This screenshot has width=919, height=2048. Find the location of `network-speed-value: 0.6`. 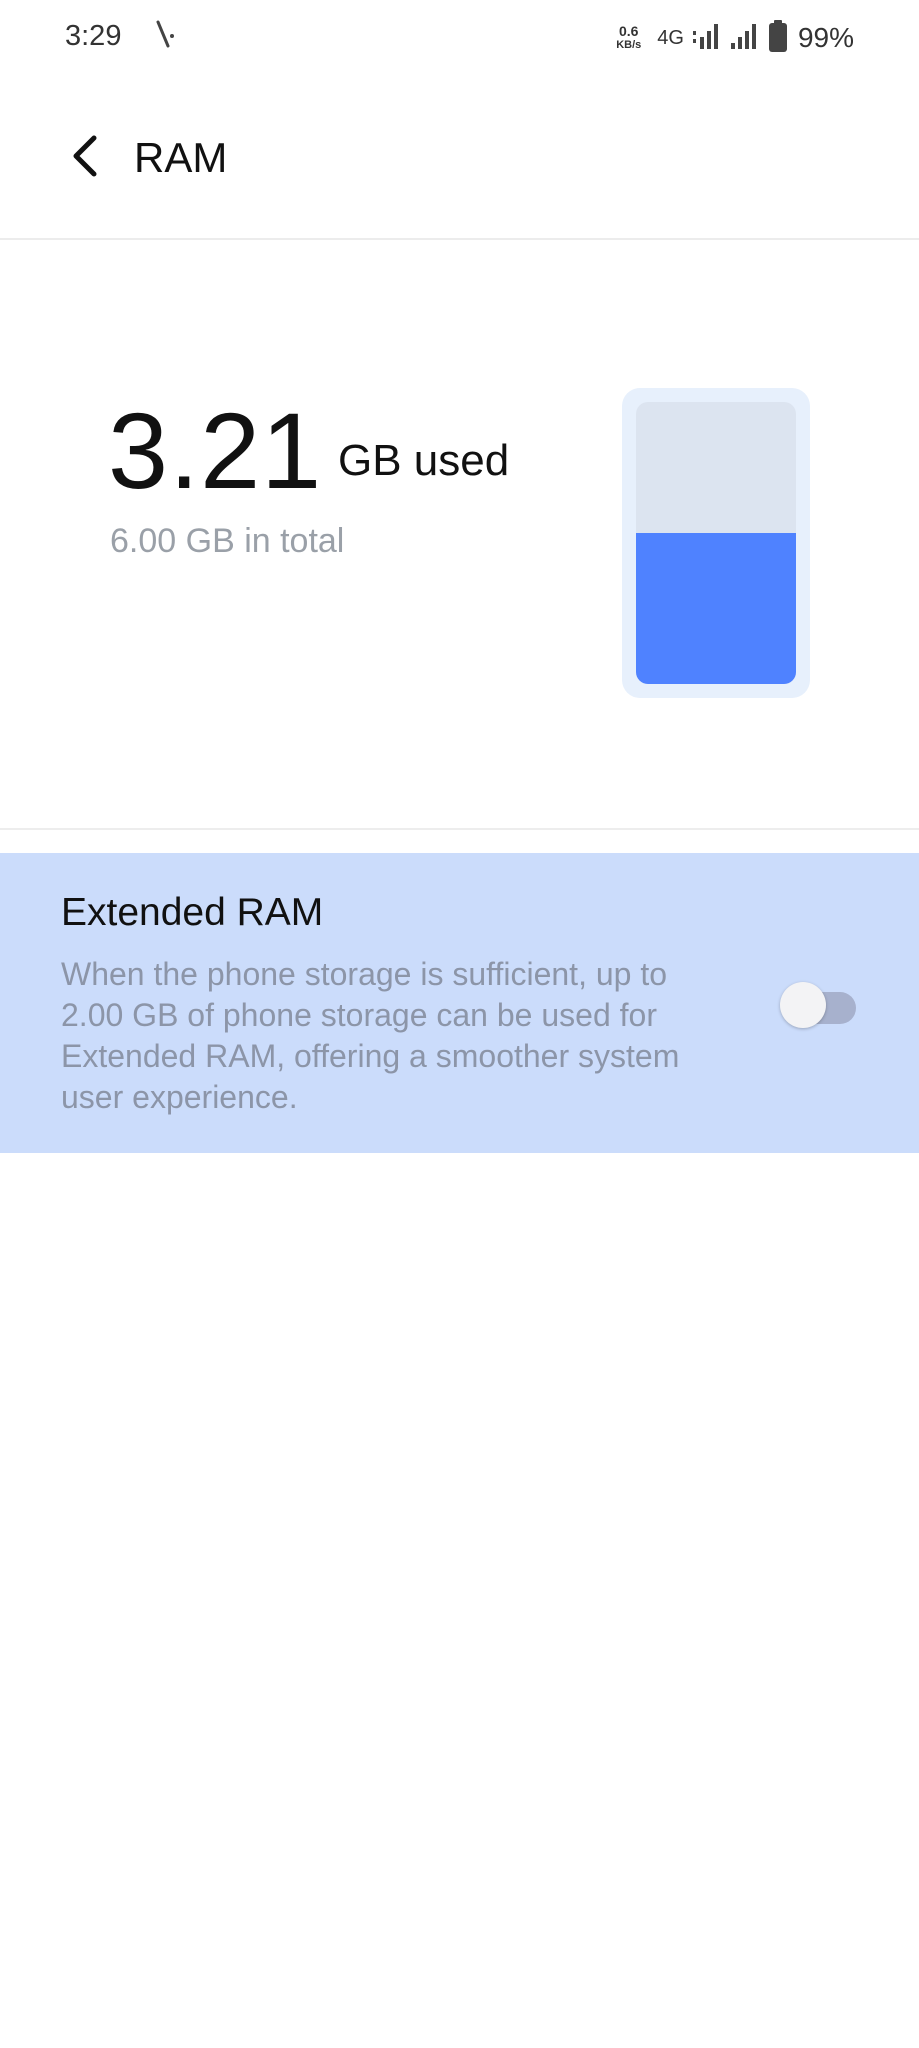

network-speed-value: 0.6 is located at coordinates (629, 31).